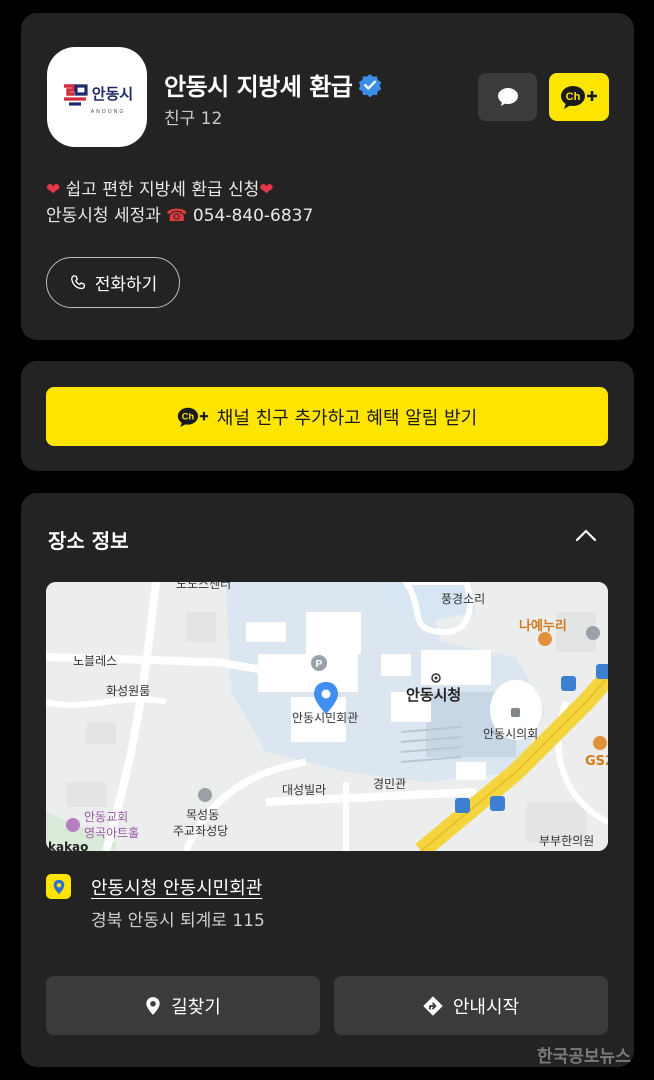 This screenshot has height=1080, width=654. I want to click on add-channel-card: Ch 채널 친구 추가하고 혜택 알림 받기, so click(327, 416).